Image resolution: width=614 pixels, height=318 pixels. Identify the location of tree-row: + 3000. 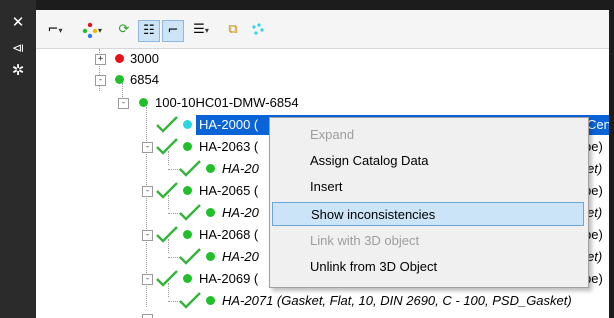
(322, 59).